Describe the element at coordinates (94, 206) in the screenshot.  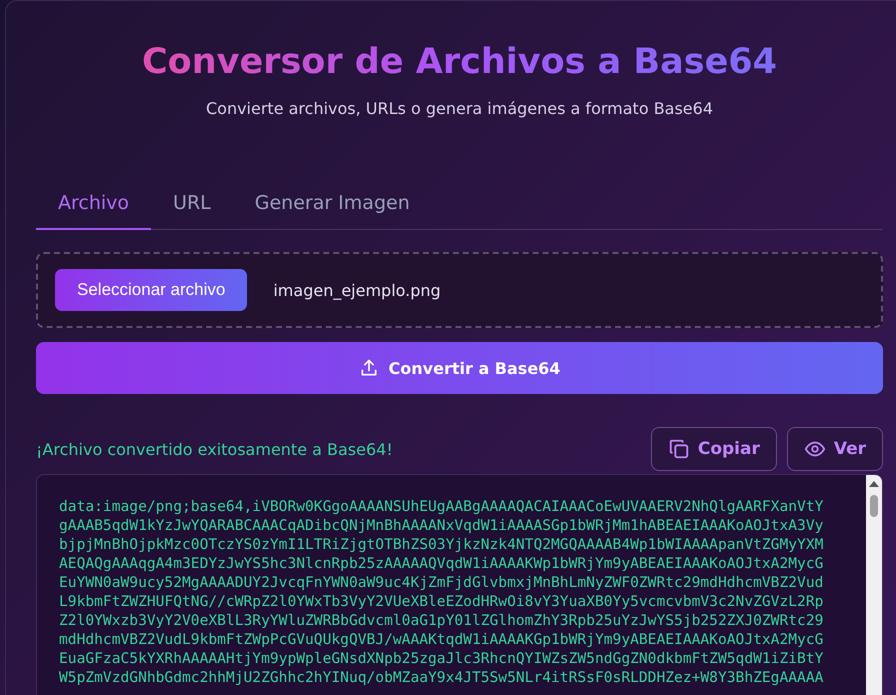
I see `tab: Archivo` at that location.